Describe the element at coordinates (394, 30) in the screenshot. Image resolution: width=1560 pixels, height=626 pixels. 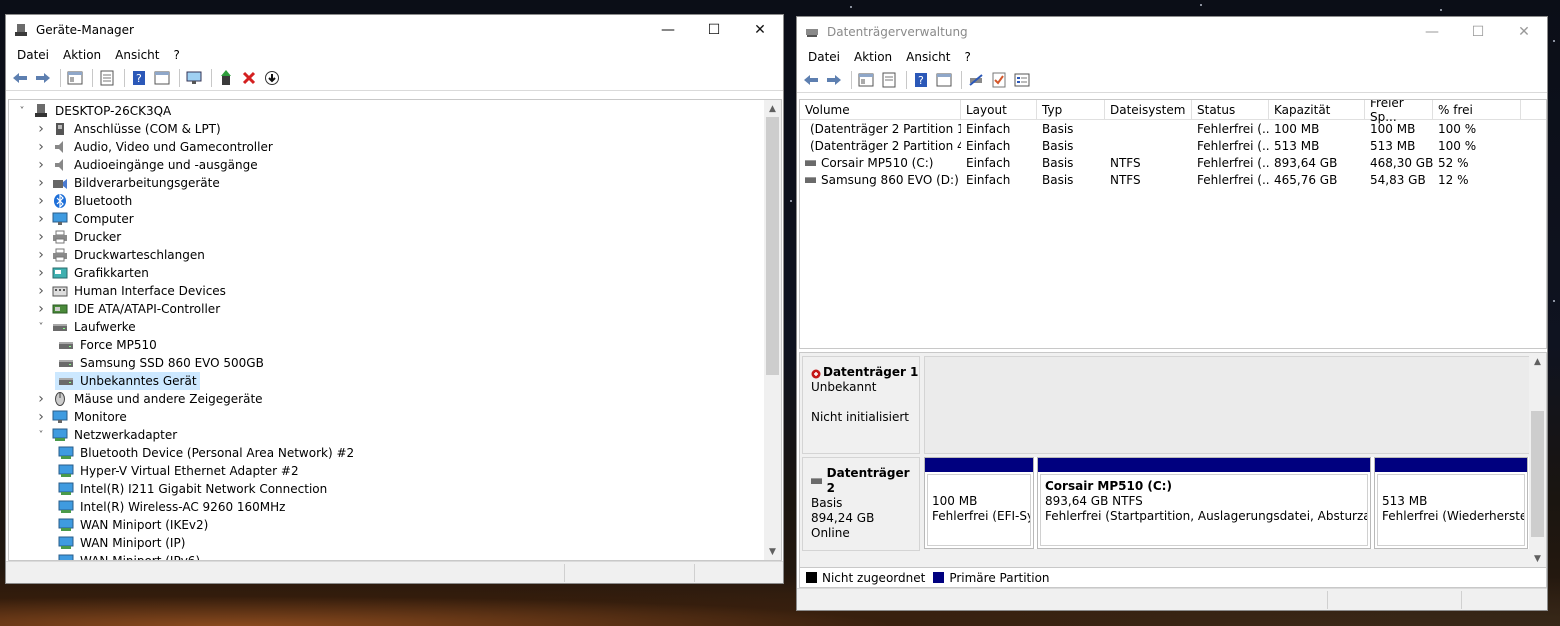
I see `device-manager-titlebar: Geräte-Manager — ☐ ✕` at that location.